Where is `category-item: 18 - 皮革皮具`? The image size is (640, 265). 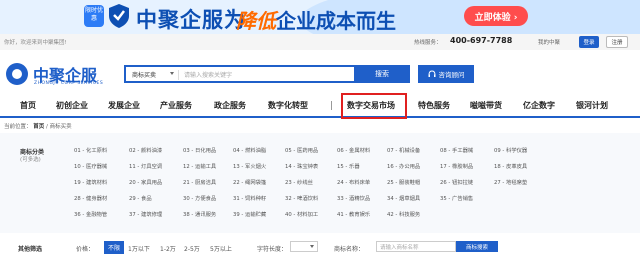
category-item: 18 - 皮革皮具 is located at coordinates (510, 166).